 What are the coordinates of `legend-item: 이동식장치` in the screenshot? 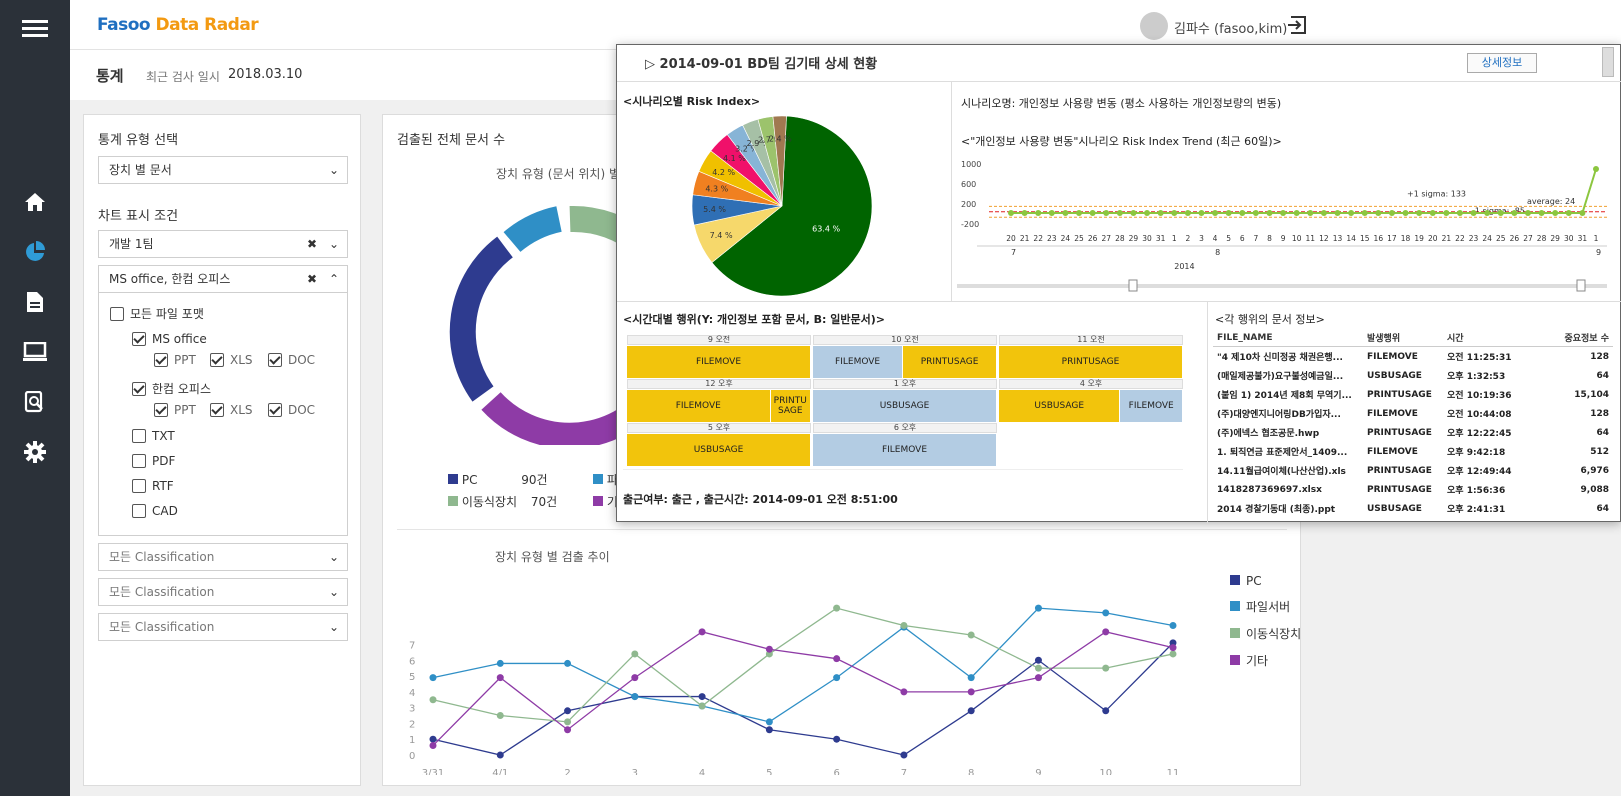 It's located at (1265, 633).